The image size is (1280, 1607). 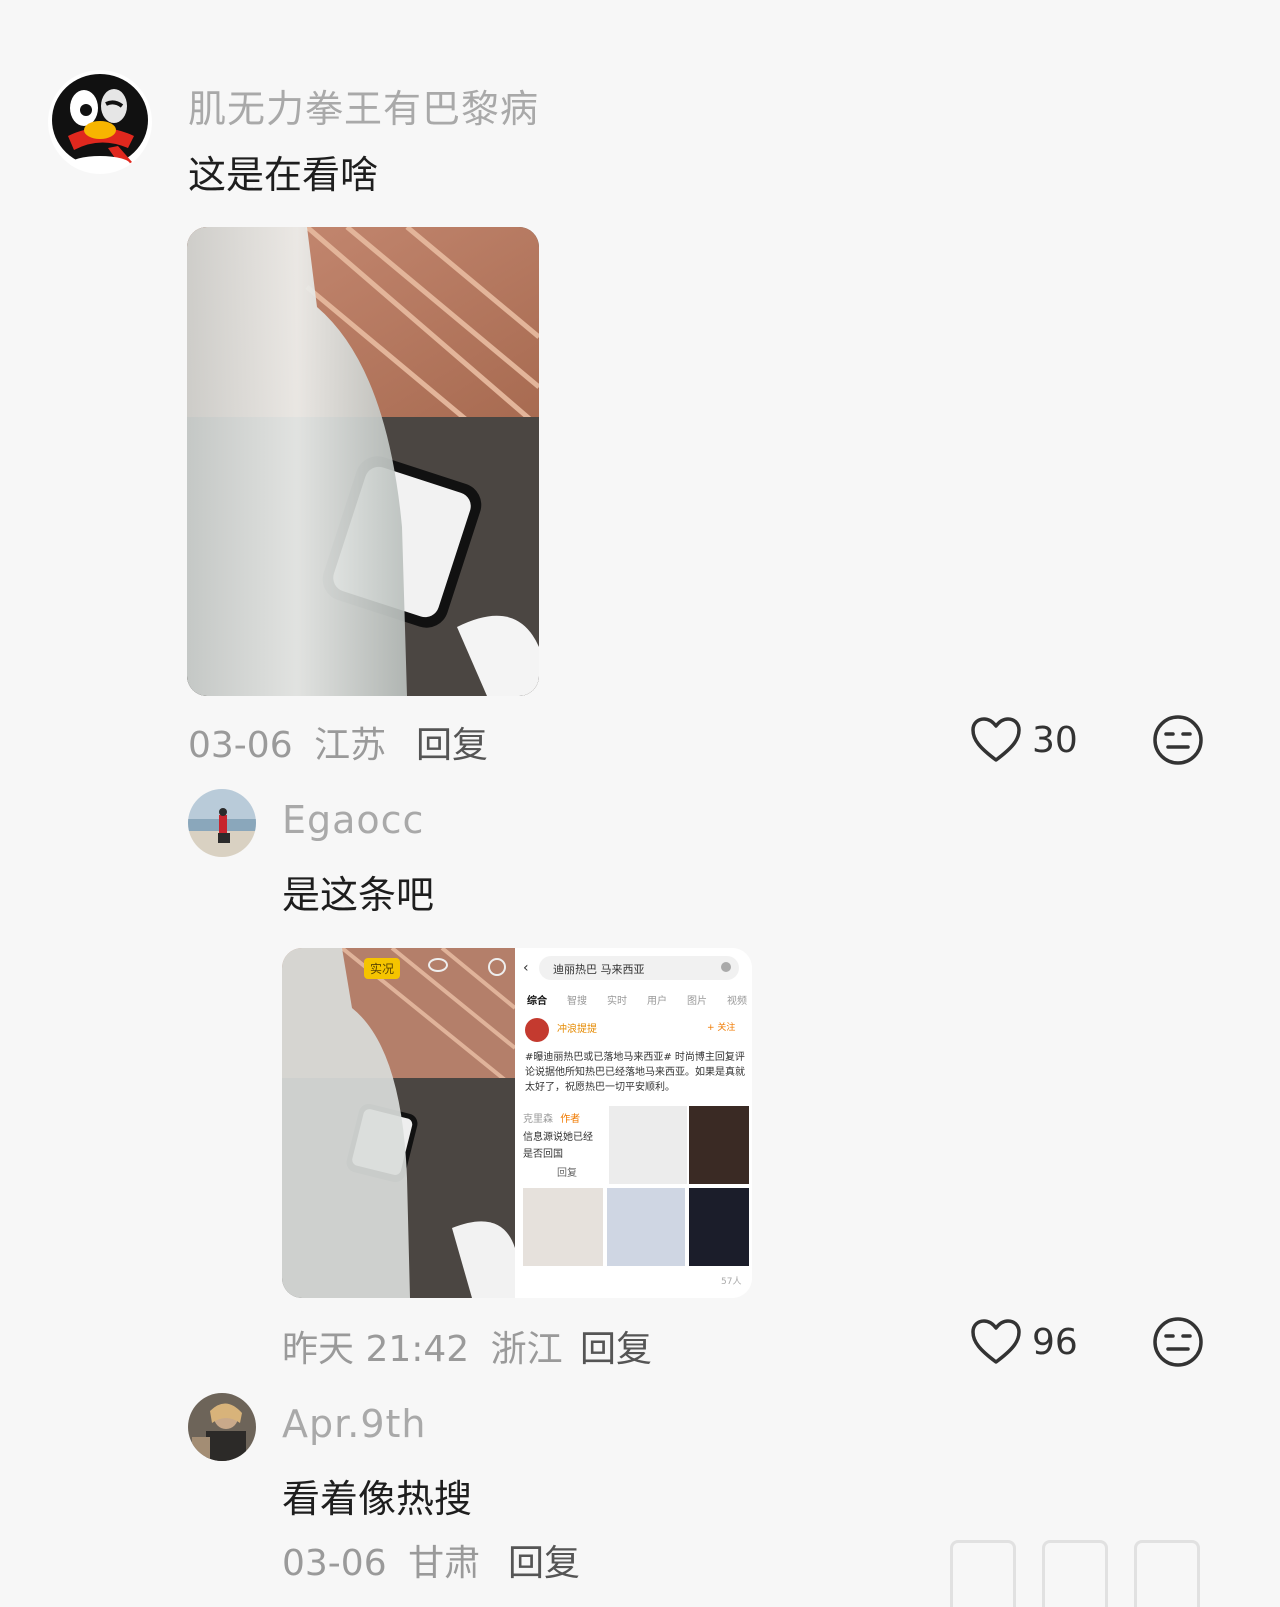 What do you see at coordinates (558, 1137) in the screenshot?
I see `side-line: 信息源说她已经` at bounding box center [558, 1137].